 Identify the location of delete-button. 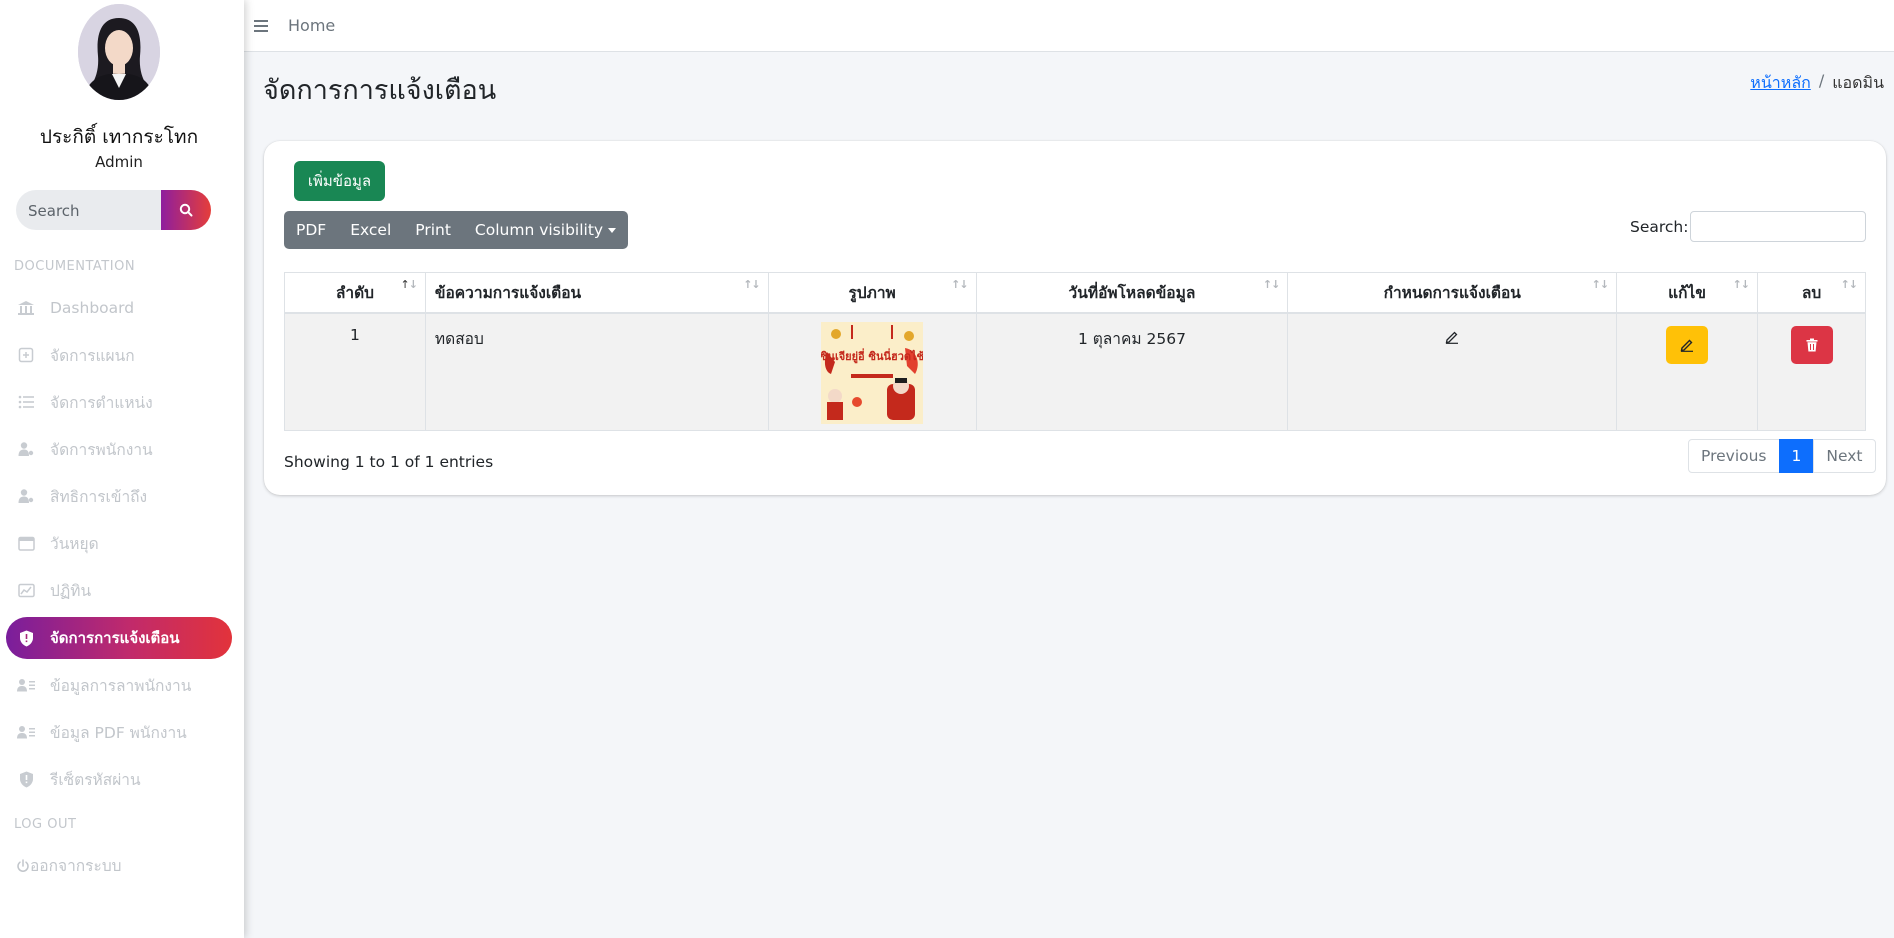
(1811, 344).